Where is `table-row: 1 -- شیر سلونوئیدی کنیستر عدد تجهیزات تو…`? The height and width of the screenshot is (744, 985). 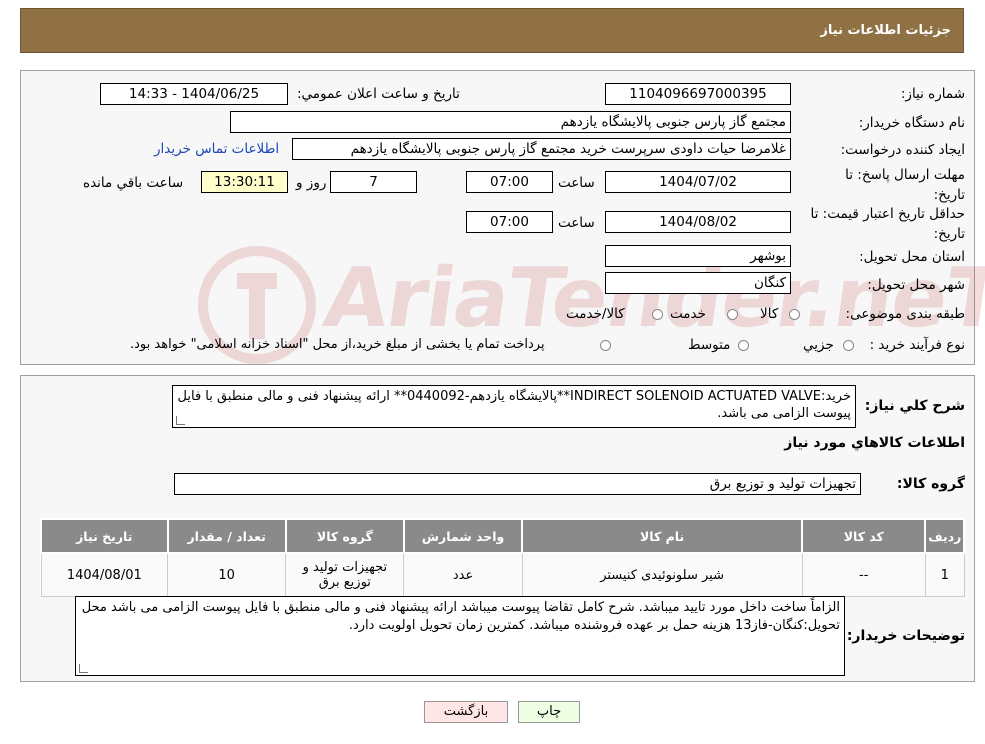 table-row: 1 -- شیر سلونوئیدی کنیستر عدد تجهیزات تو… is located at coordinates (502, 574).